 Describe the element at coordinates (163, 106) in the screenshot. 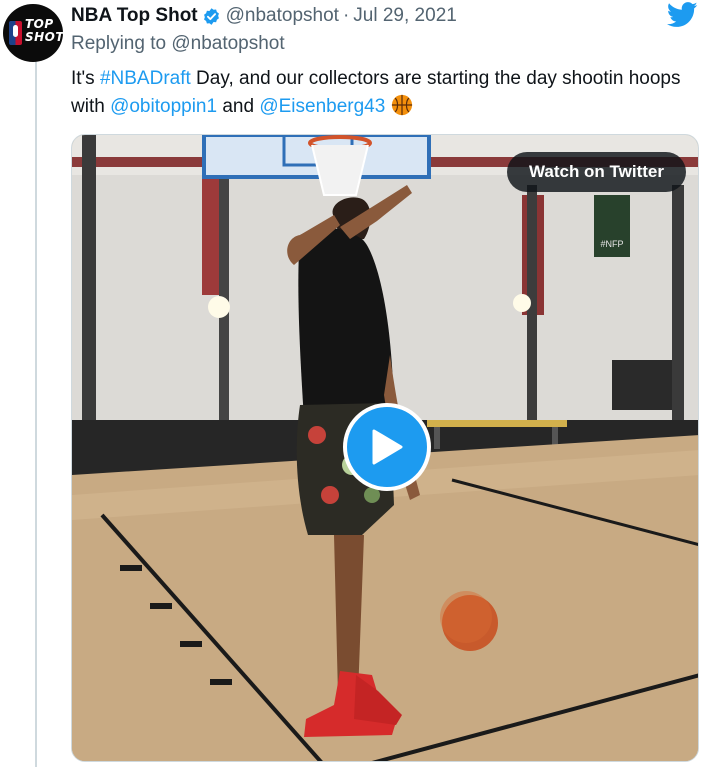

I see `mention-link: @obitoppin1` at that location.